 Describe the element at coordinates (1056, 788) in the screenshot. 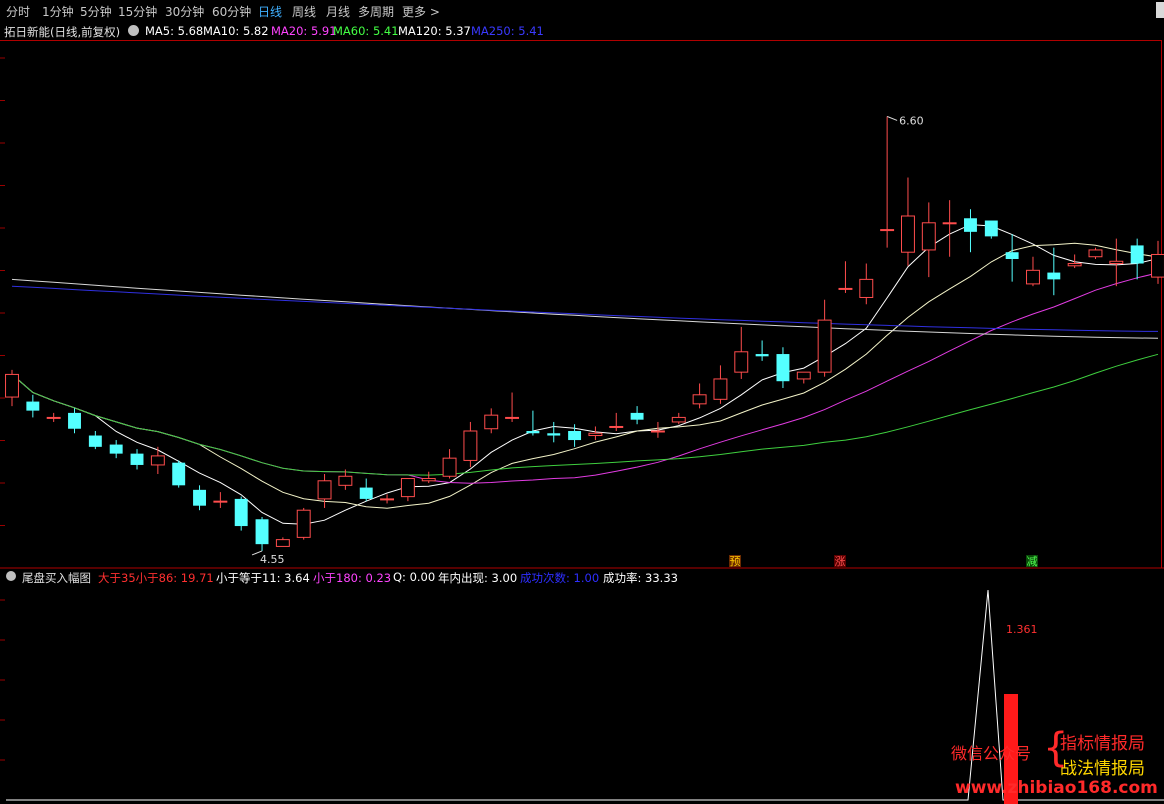

I see `watermark-url: www.zhibiao168.com` at that location.